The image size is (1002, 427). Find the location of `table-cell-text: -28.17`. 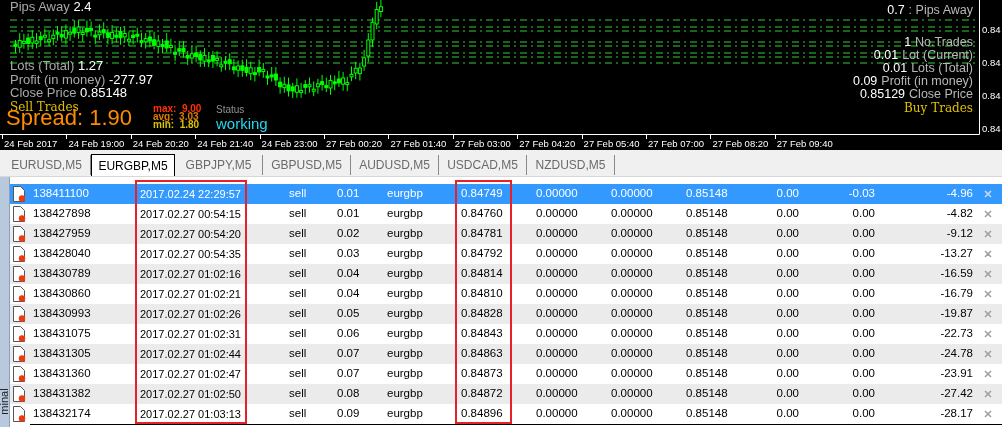

table-cell-text: -28.17 is located at coordinates (956, 414).